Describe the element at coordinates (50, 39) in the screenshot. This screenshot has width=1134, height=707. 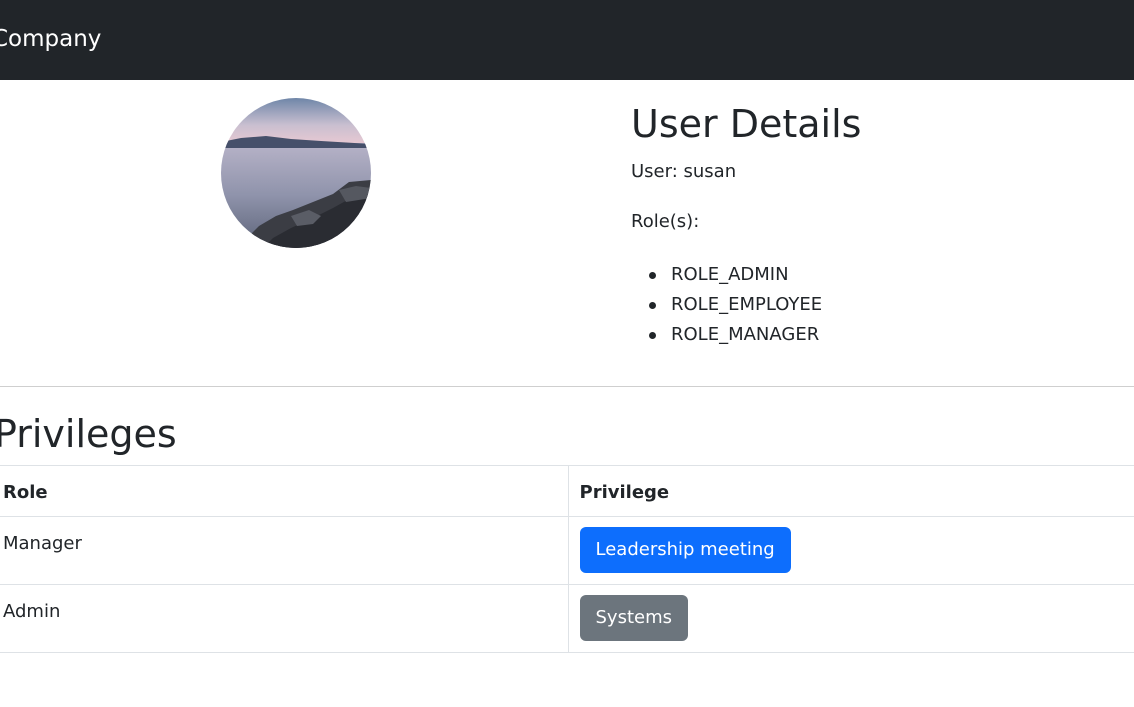
I see `navbar-brand: Company` at that location.